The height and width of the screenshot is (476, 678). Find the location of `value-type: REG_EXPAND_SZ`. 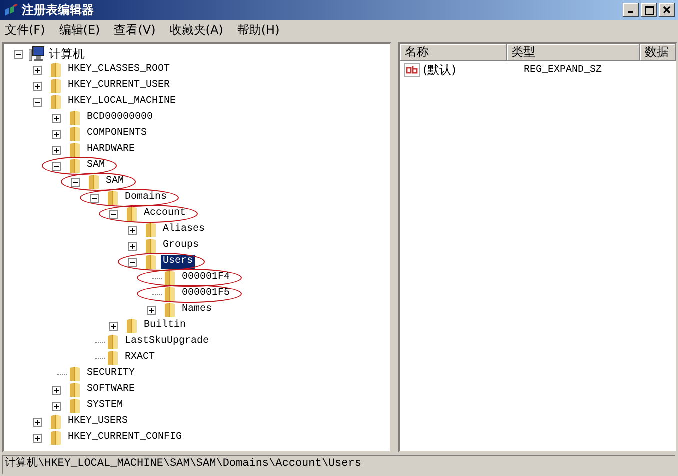

value-type: REG_EXPAND_SZ is located at coordinates (562, 70).